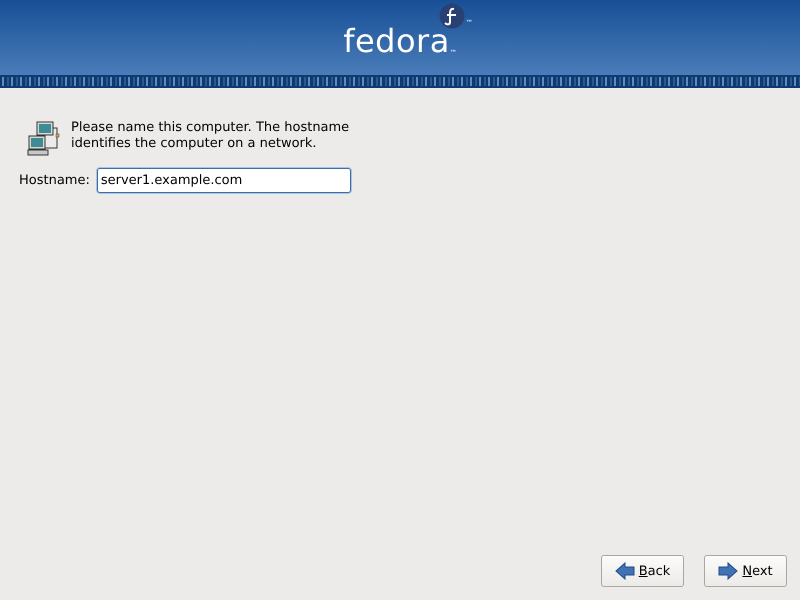  What do you see at coordinates (642, 571) in the screenshot?
I see `back-button: Back` at bounding box center [642, 571].